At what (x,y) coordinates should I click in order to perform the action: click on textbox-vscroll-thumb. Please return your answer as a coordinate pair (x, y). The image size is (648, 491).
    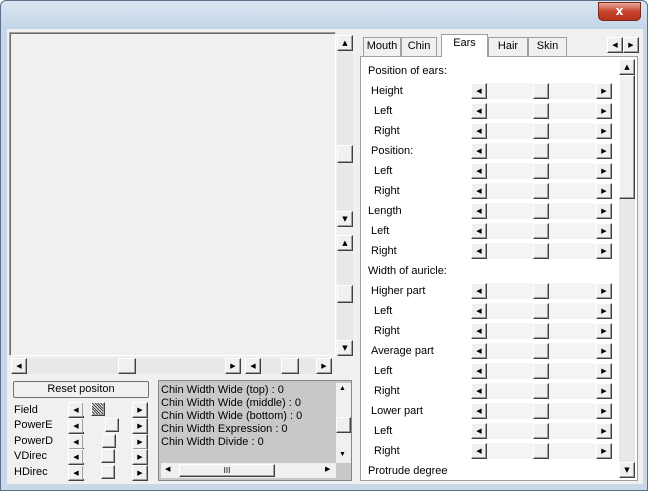
    Looking at the image, I should click on (343, 425).